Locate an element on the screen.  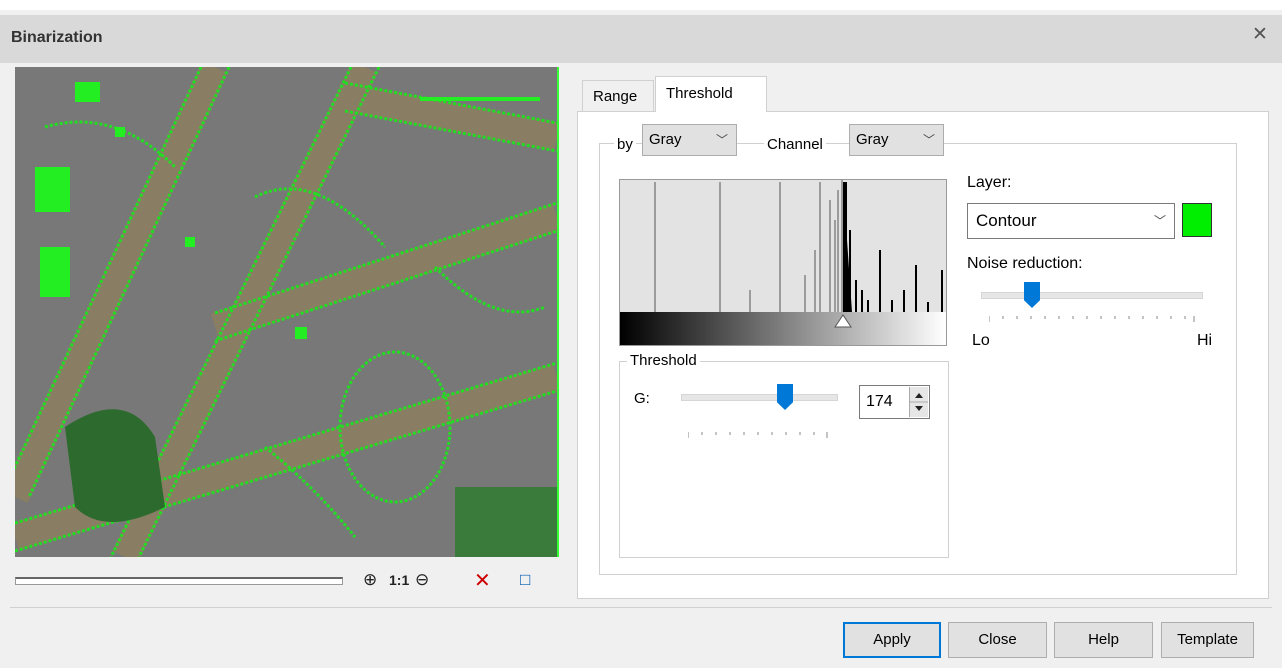
title-bar: Binarization ✕ is located at coordinates (641, 39).